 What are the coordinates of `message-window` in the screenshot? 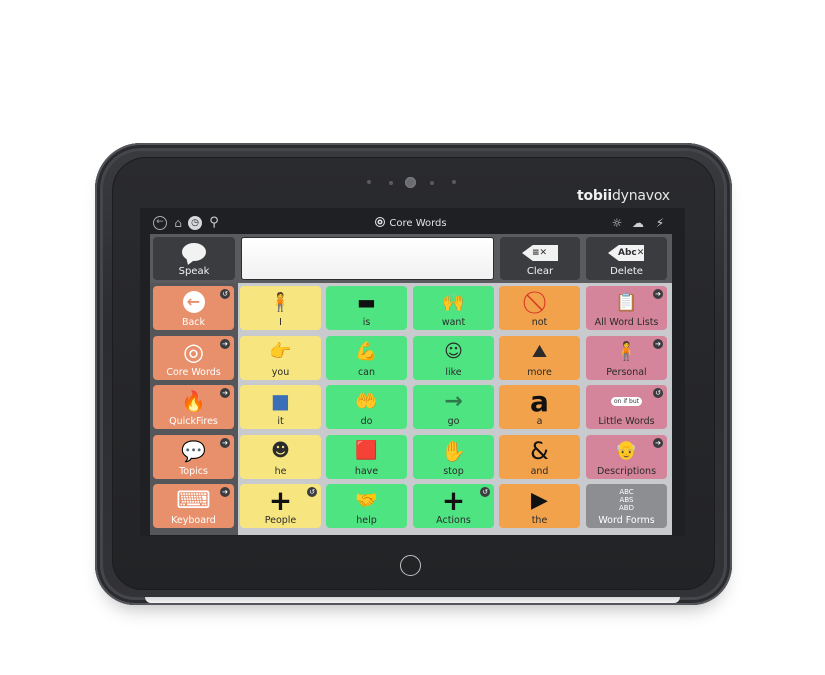 It's located at (367, 258).